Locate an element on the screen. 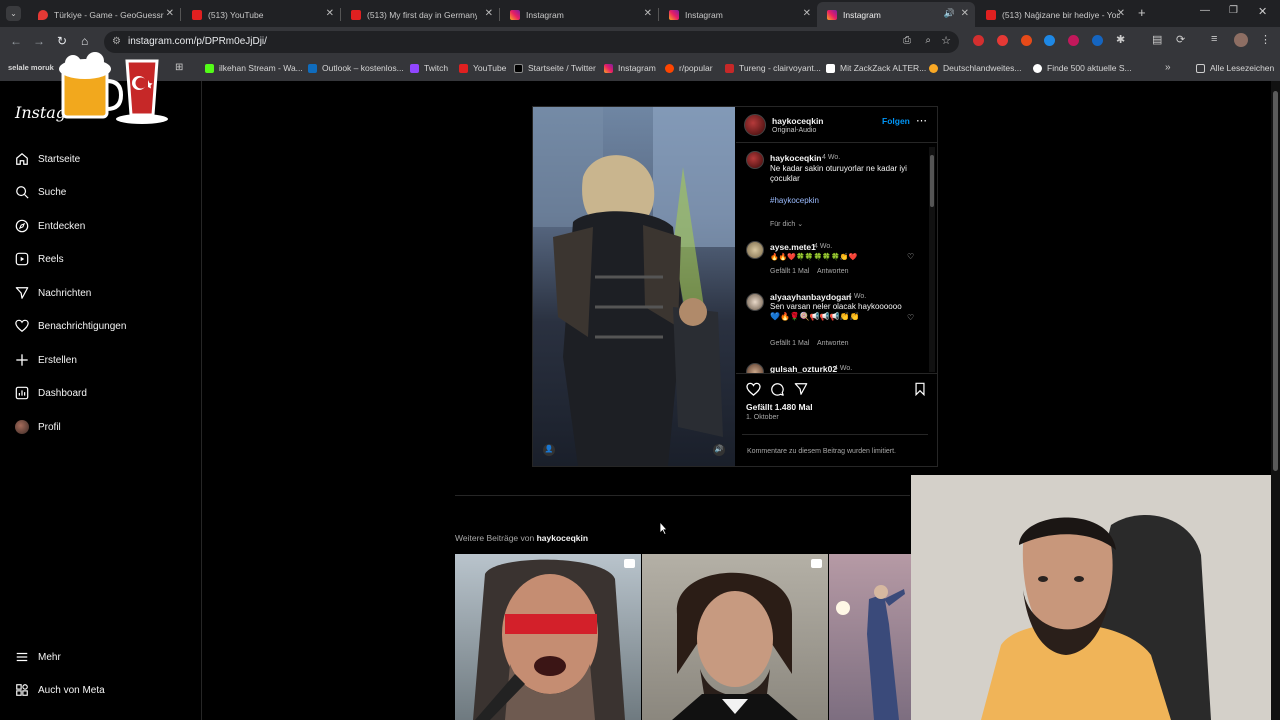 The height and width of the screenshot is (720, 1280). nav-explore: Entdecken is located at coordinates (50, 226).